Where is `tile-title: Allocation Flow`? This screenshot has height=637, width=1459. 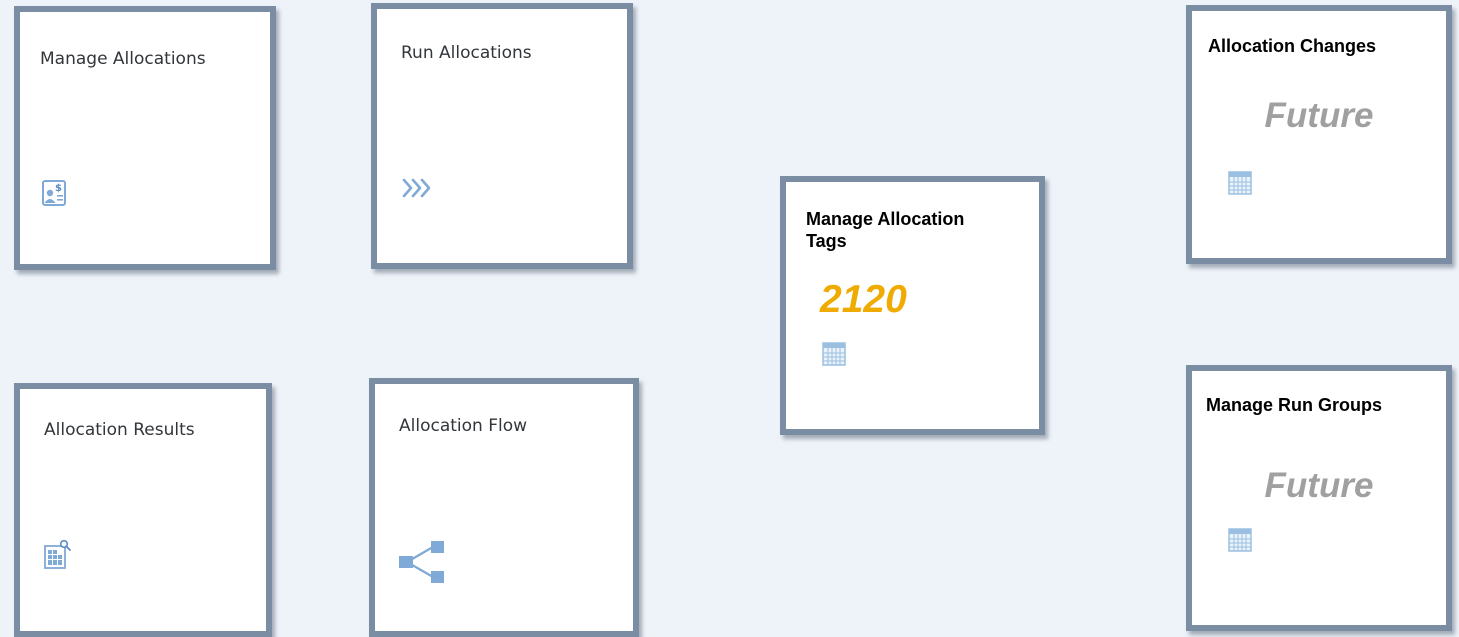
tile-title: Allocation Flow is located at coordinates (463, 426).